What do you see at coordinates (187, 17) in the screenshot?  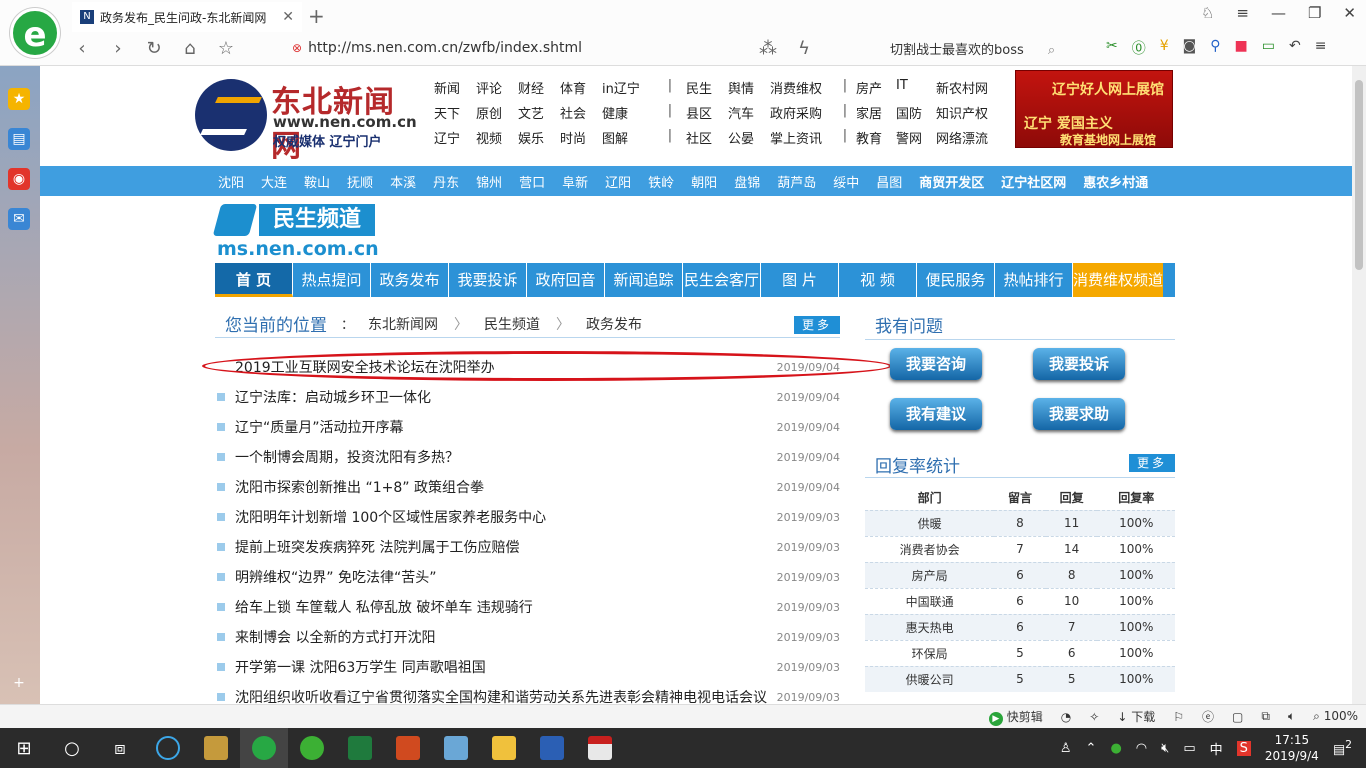 I see `browser-tab: N 政务发布_民生问政-东北新闻网 ✕` at bounding box center [187, 17].